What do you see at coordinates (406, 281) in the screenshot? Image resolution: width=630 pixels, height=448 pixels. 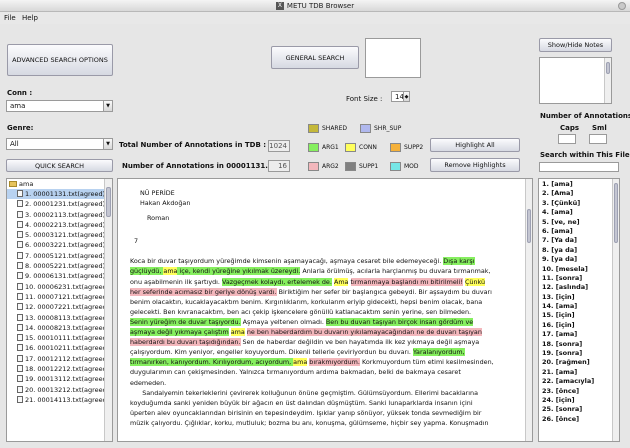 I see `annotation-span: tırmanmaya başlandı mı bitirilmeli!` at bounding box center [406, 281].